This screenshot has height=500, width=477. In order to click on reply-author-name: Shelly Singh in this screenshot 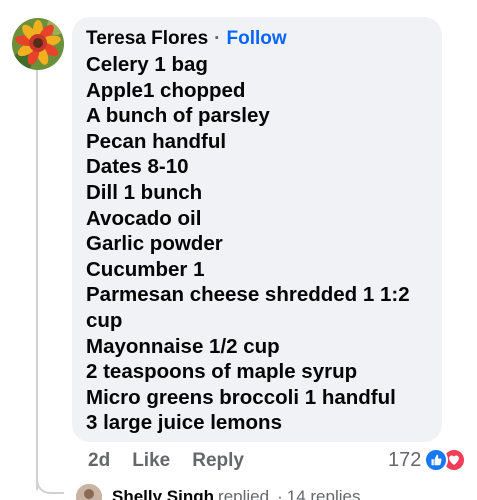, I will do `click(163, 493)`.